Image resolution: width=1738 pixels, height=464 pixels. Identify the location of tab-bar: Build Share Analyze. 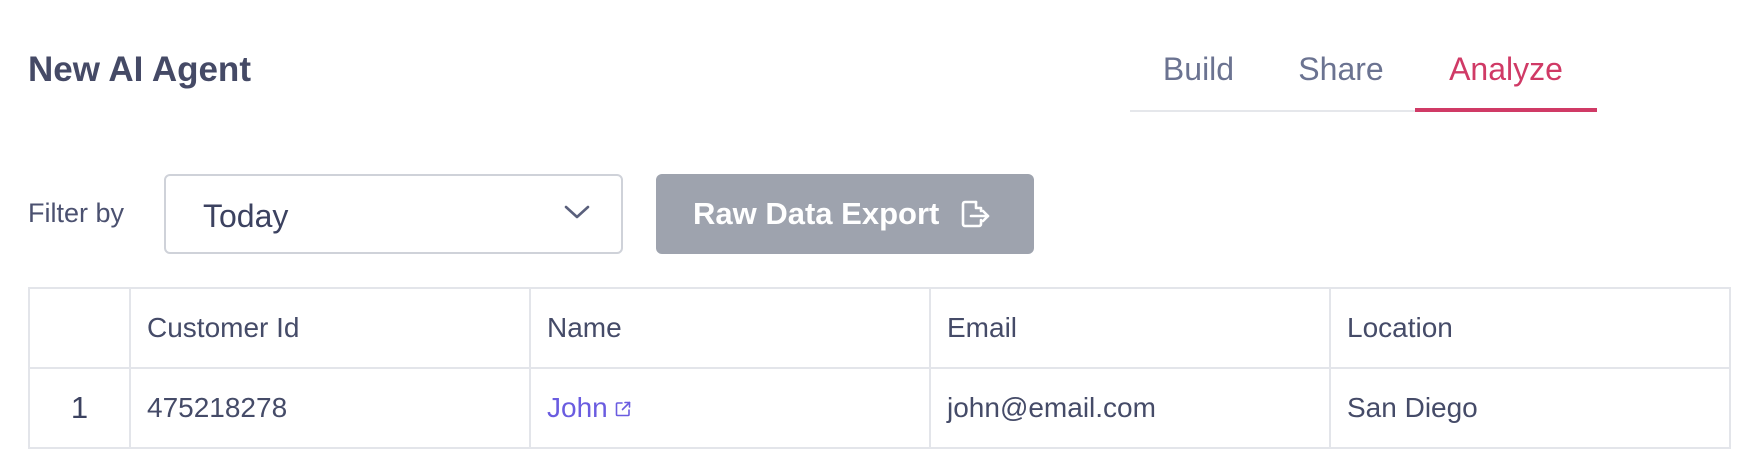
(1363, 75).